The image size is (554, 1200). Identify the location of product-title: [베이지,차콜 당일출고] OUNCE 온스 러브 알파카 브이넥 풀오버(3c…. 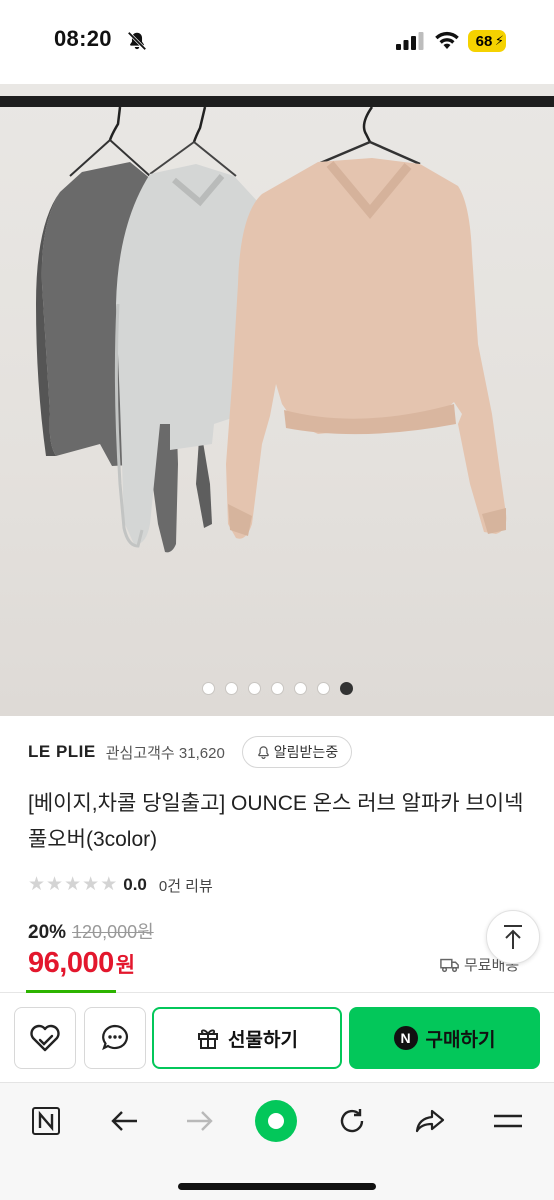
(276, 821).